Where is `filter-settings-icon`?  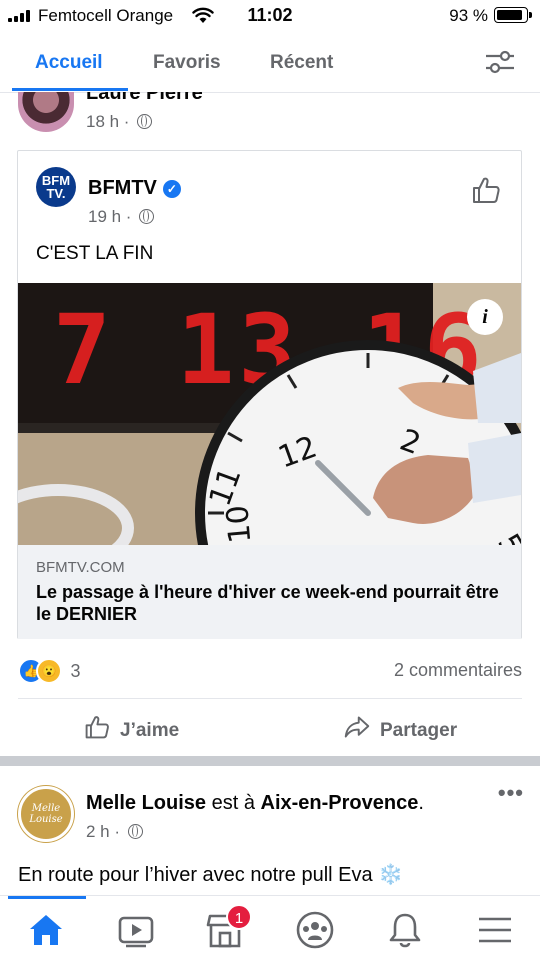
filter-settings-icon is located at coordinates (500, 62).